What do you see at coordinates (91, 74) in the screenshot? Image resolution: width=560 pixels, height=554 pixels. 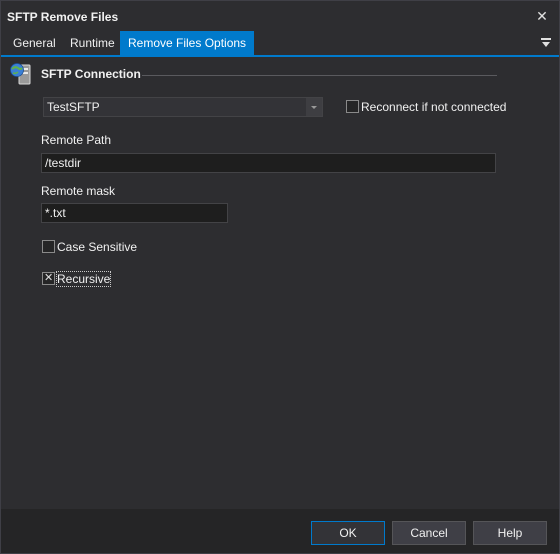 I see `section-title: SFTP Connection` at bounding box center [91, 74].